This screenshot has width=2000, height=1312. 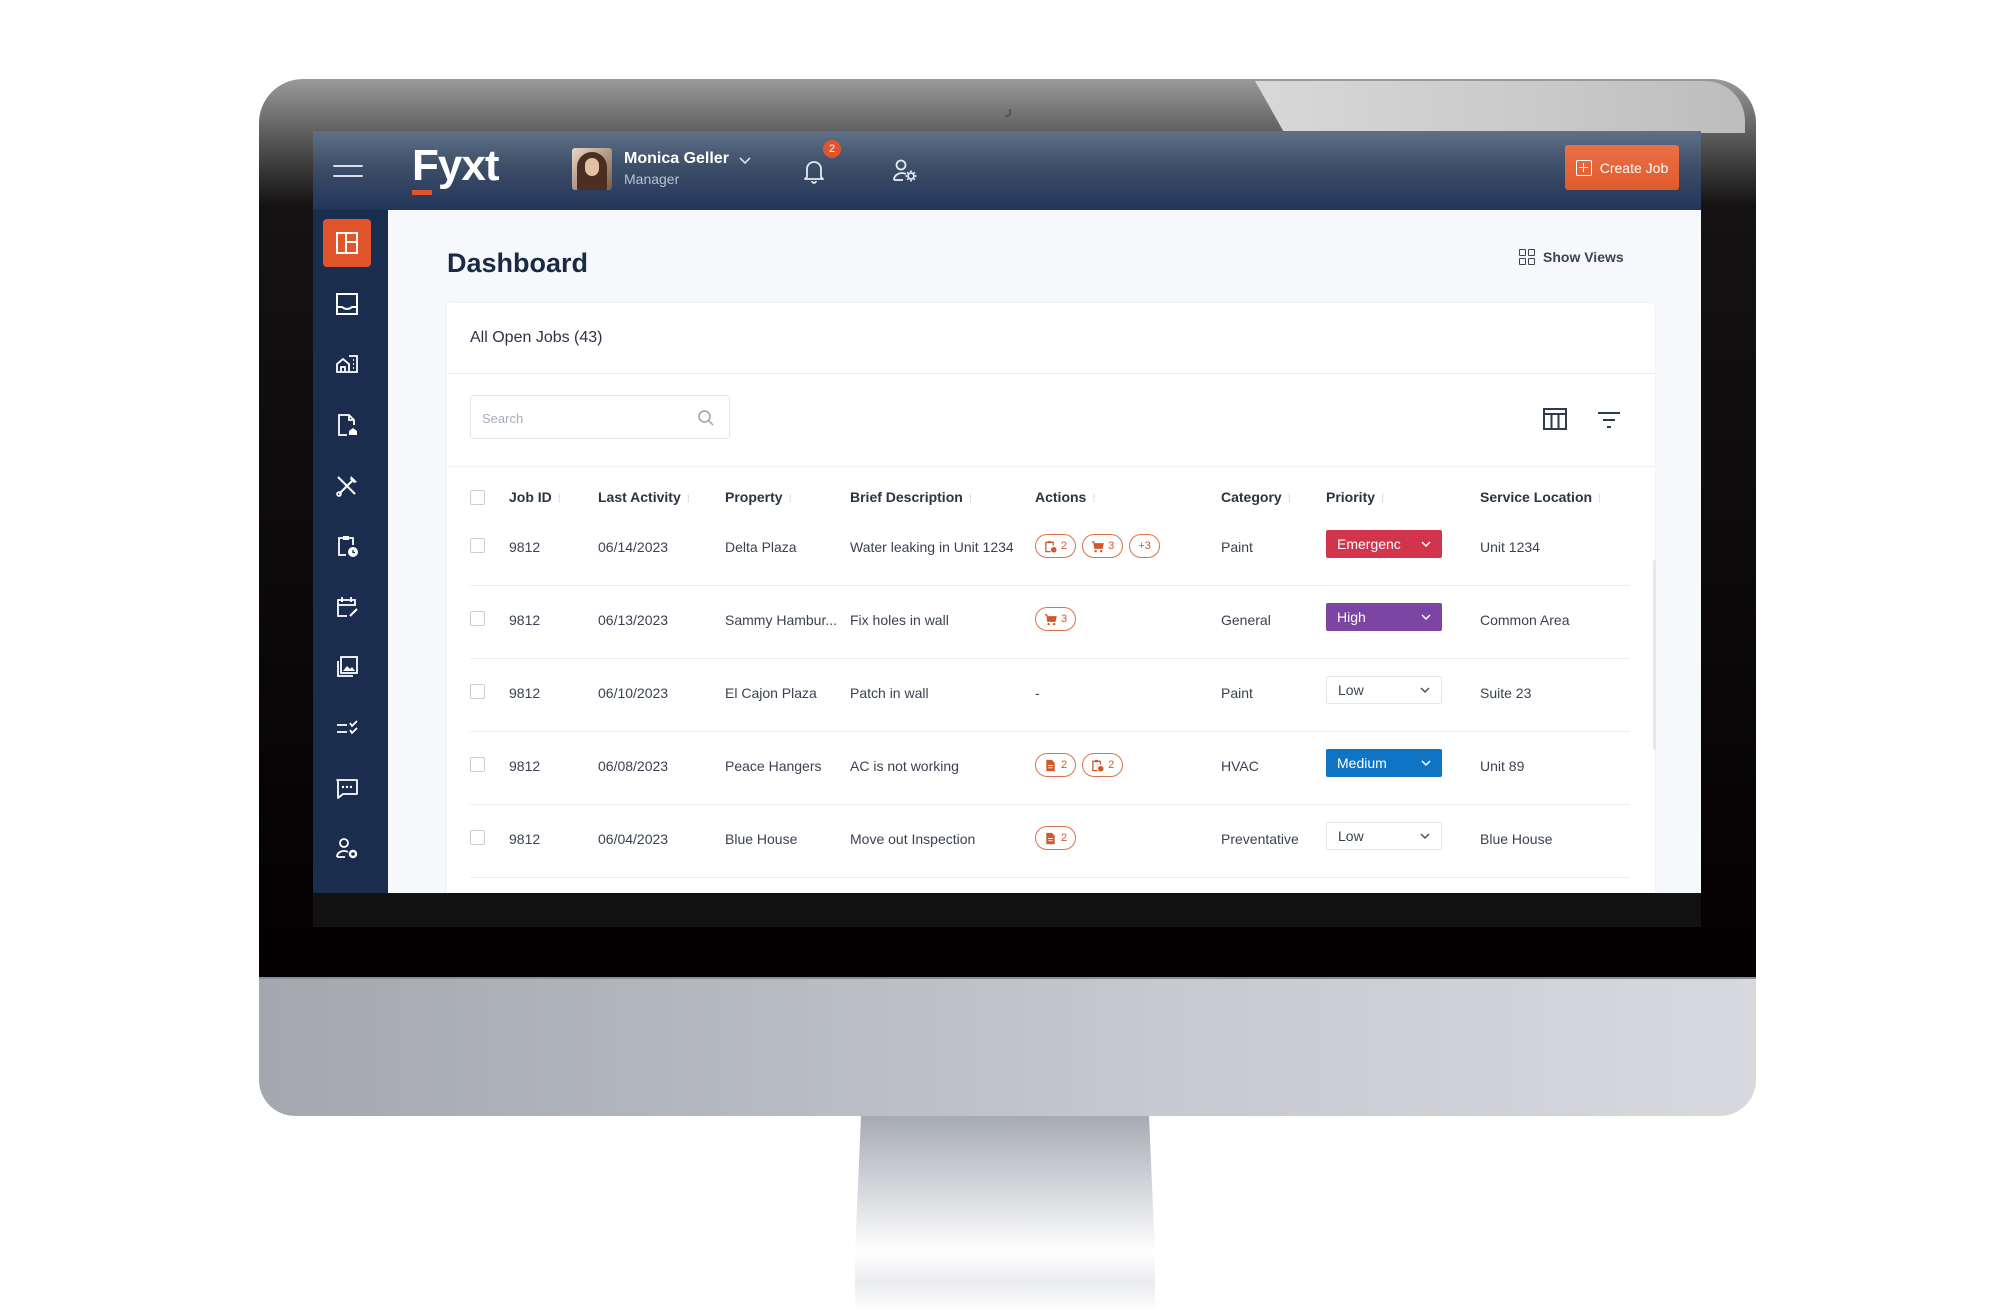 I want to click on checklist-icon, so click(x=347, y=727).